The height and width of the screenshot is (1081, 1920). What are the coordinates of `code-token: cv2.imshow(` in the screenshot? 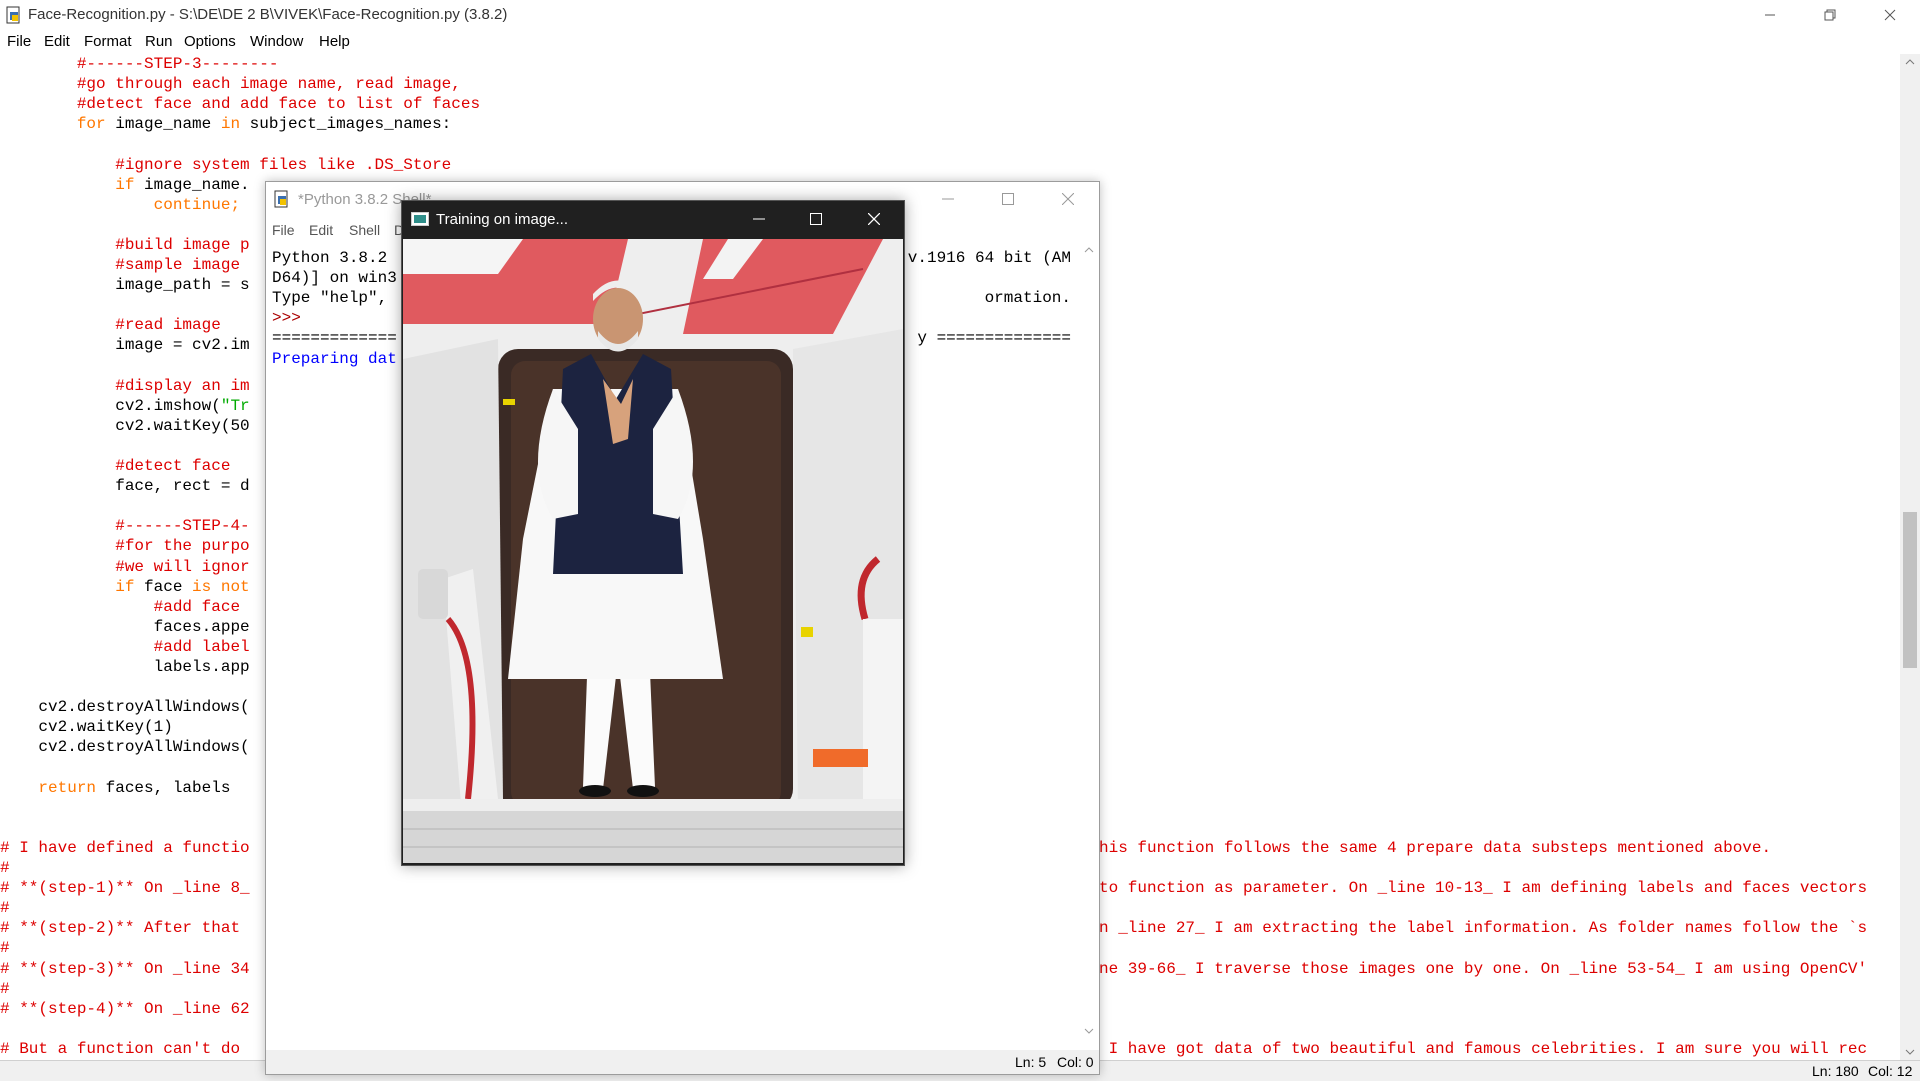 It's located at (168, 405).